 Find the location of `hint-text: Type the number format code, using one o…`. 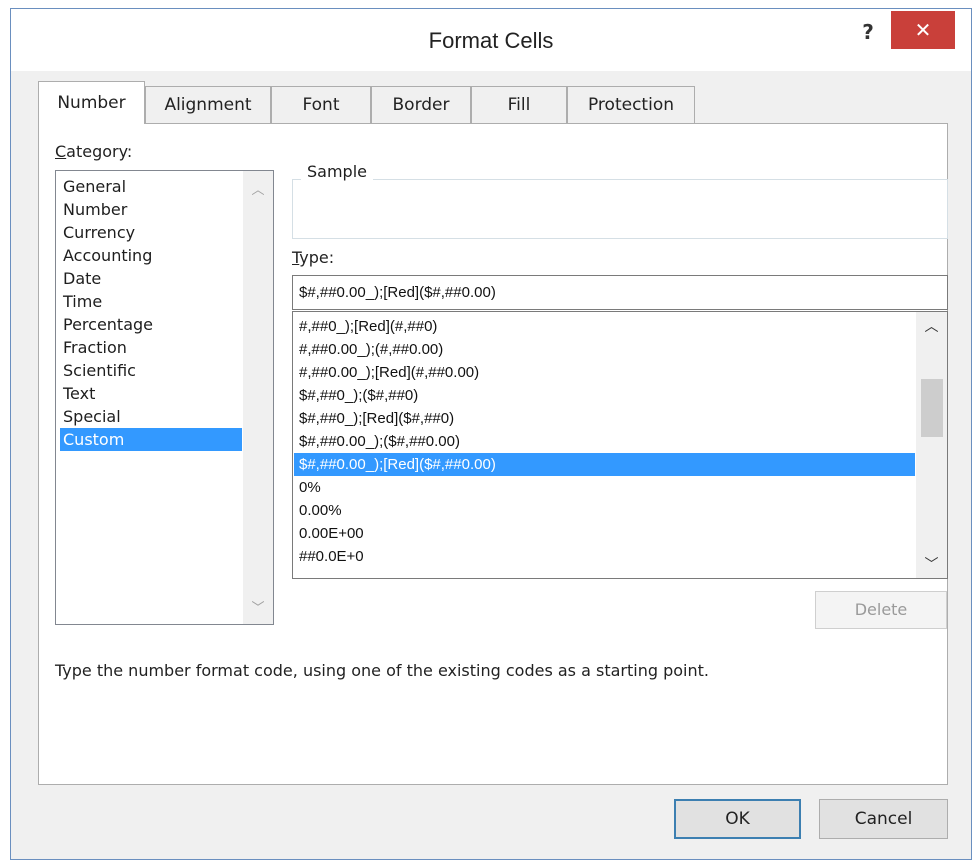

hint-text: Type the number format code, using one o… is located at coordinates (382, 670).